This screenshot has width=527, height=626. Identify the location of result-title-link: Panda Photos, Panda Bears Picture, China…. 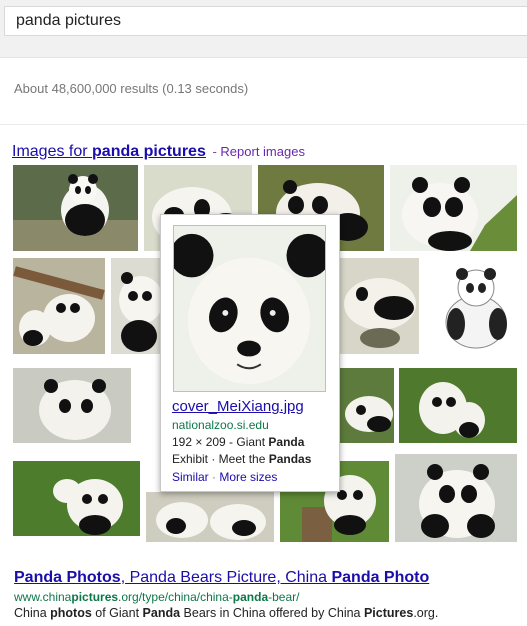
(221, 578).